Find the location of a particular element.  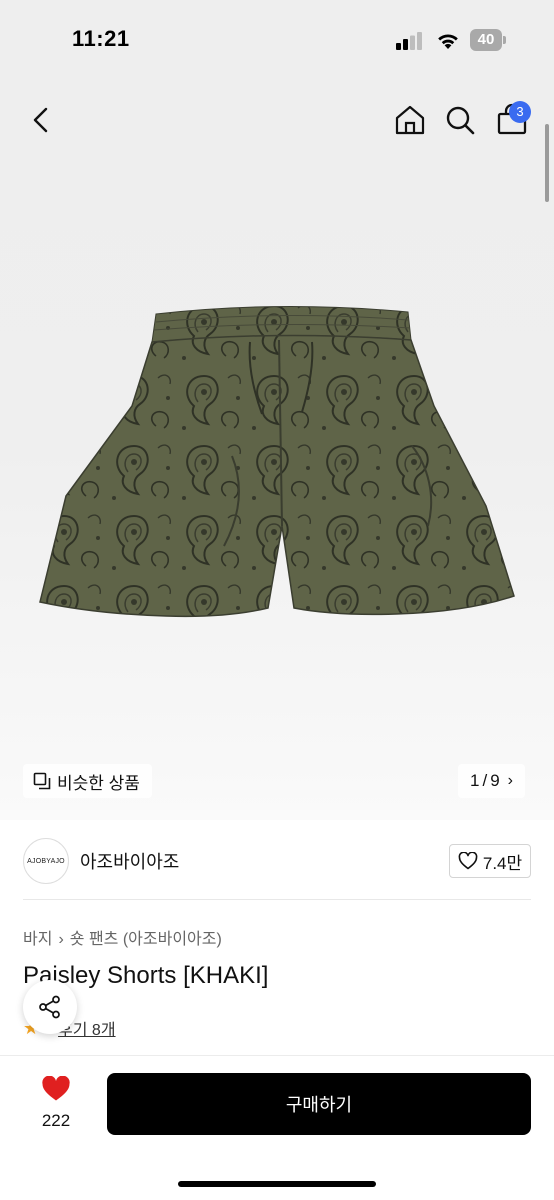

battery-indicator: 40 is located at coordinates (488, 40).